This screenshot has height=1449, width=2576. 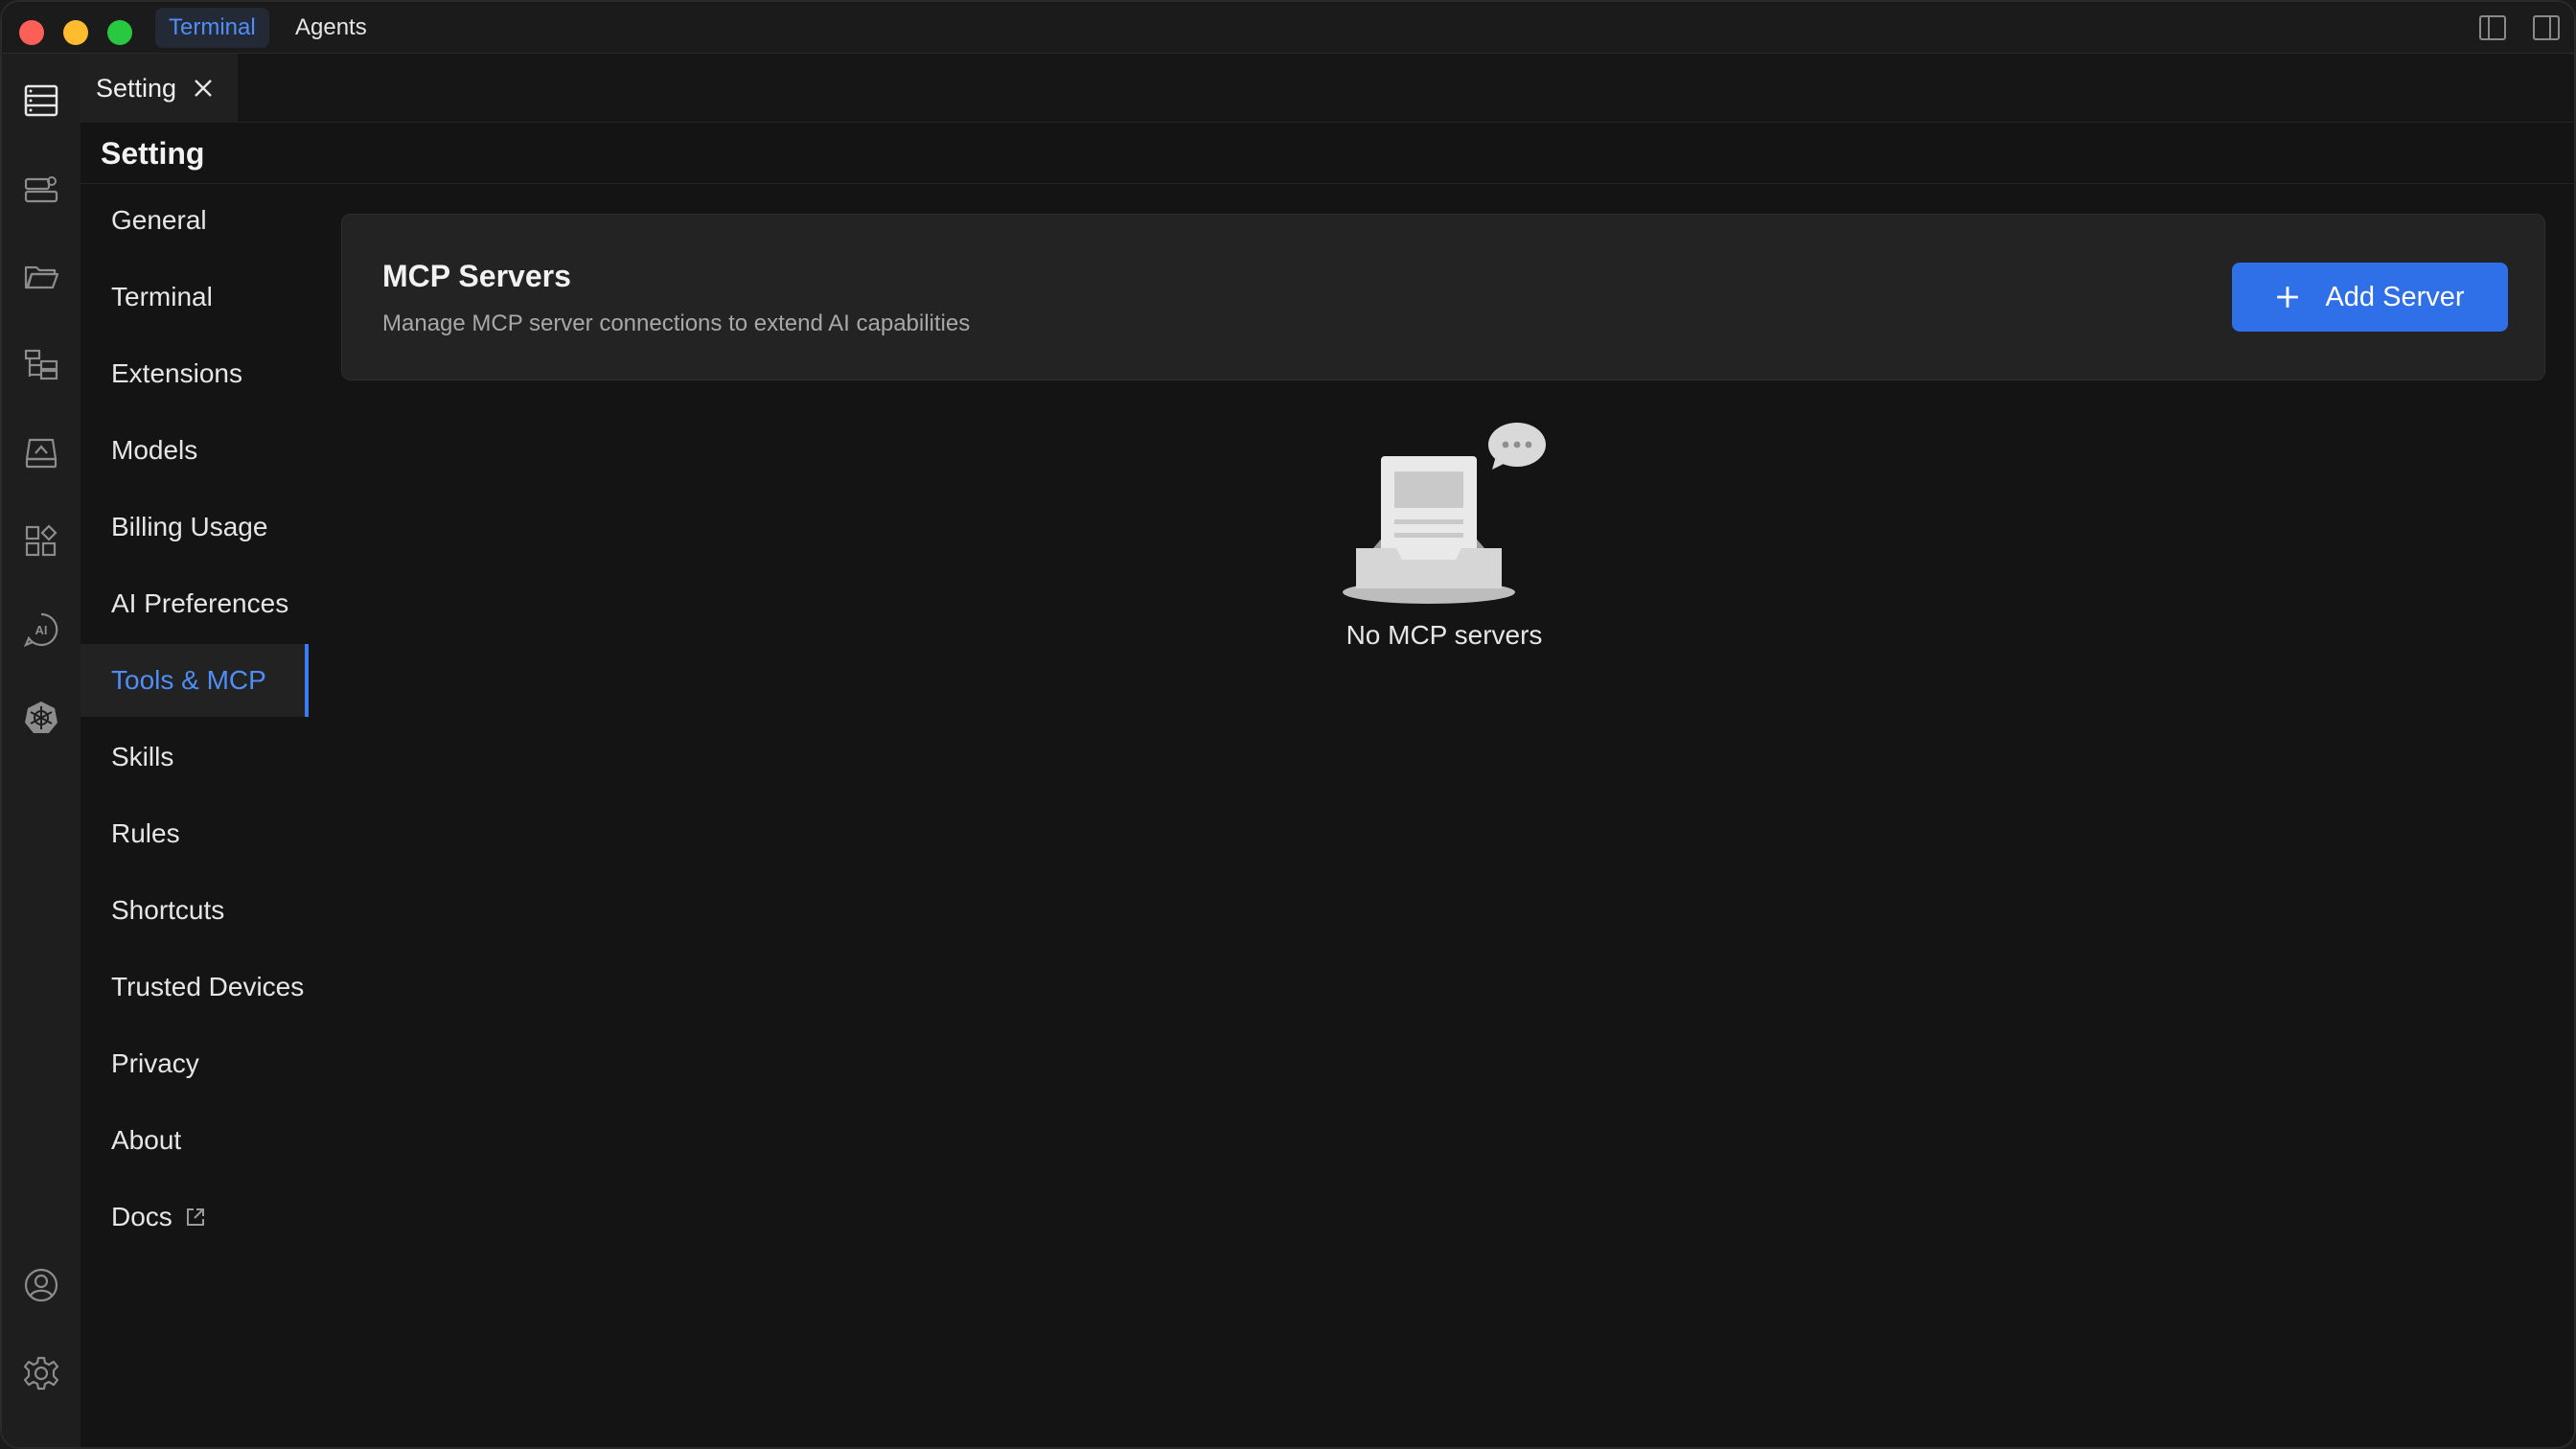 What do you see at coordinates (41, 277) in the screenshot?
I see `folder-icon` at bounding box center [41, 277].